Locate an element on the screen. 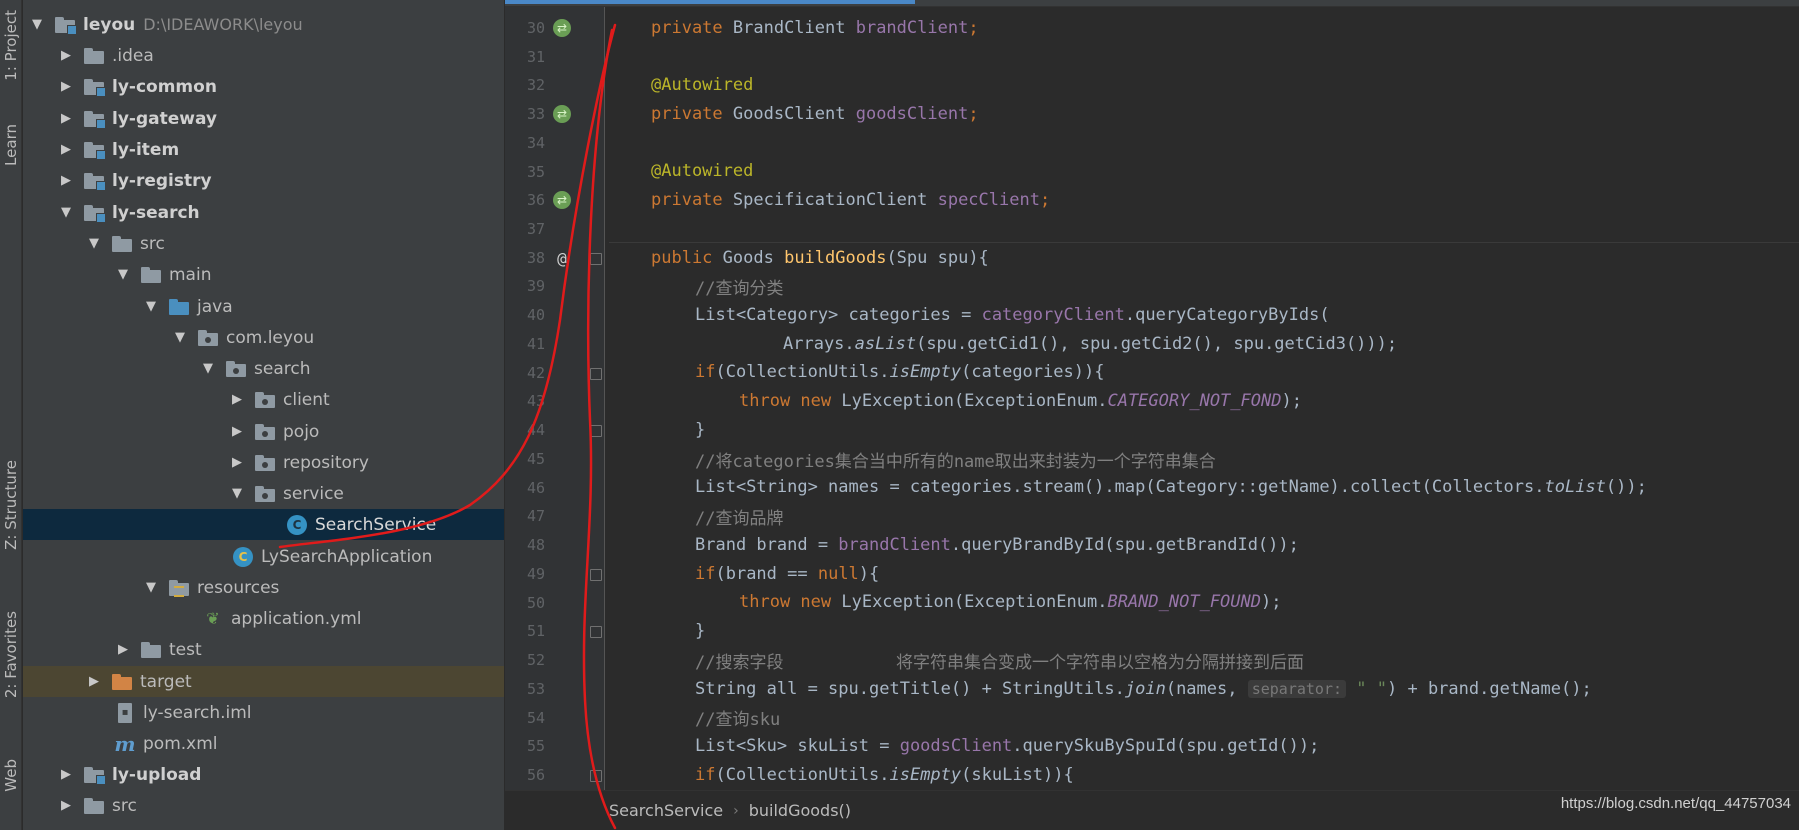 The width and height of the screenshot is (1799, 830). code-line-49: if (brand == null){ is located at coordinates (744, 574).